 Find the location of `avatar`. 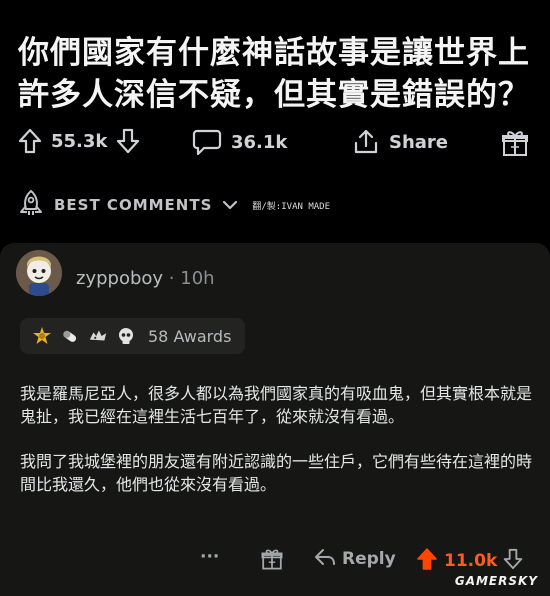

avatar is located at coordinates (39, 273).